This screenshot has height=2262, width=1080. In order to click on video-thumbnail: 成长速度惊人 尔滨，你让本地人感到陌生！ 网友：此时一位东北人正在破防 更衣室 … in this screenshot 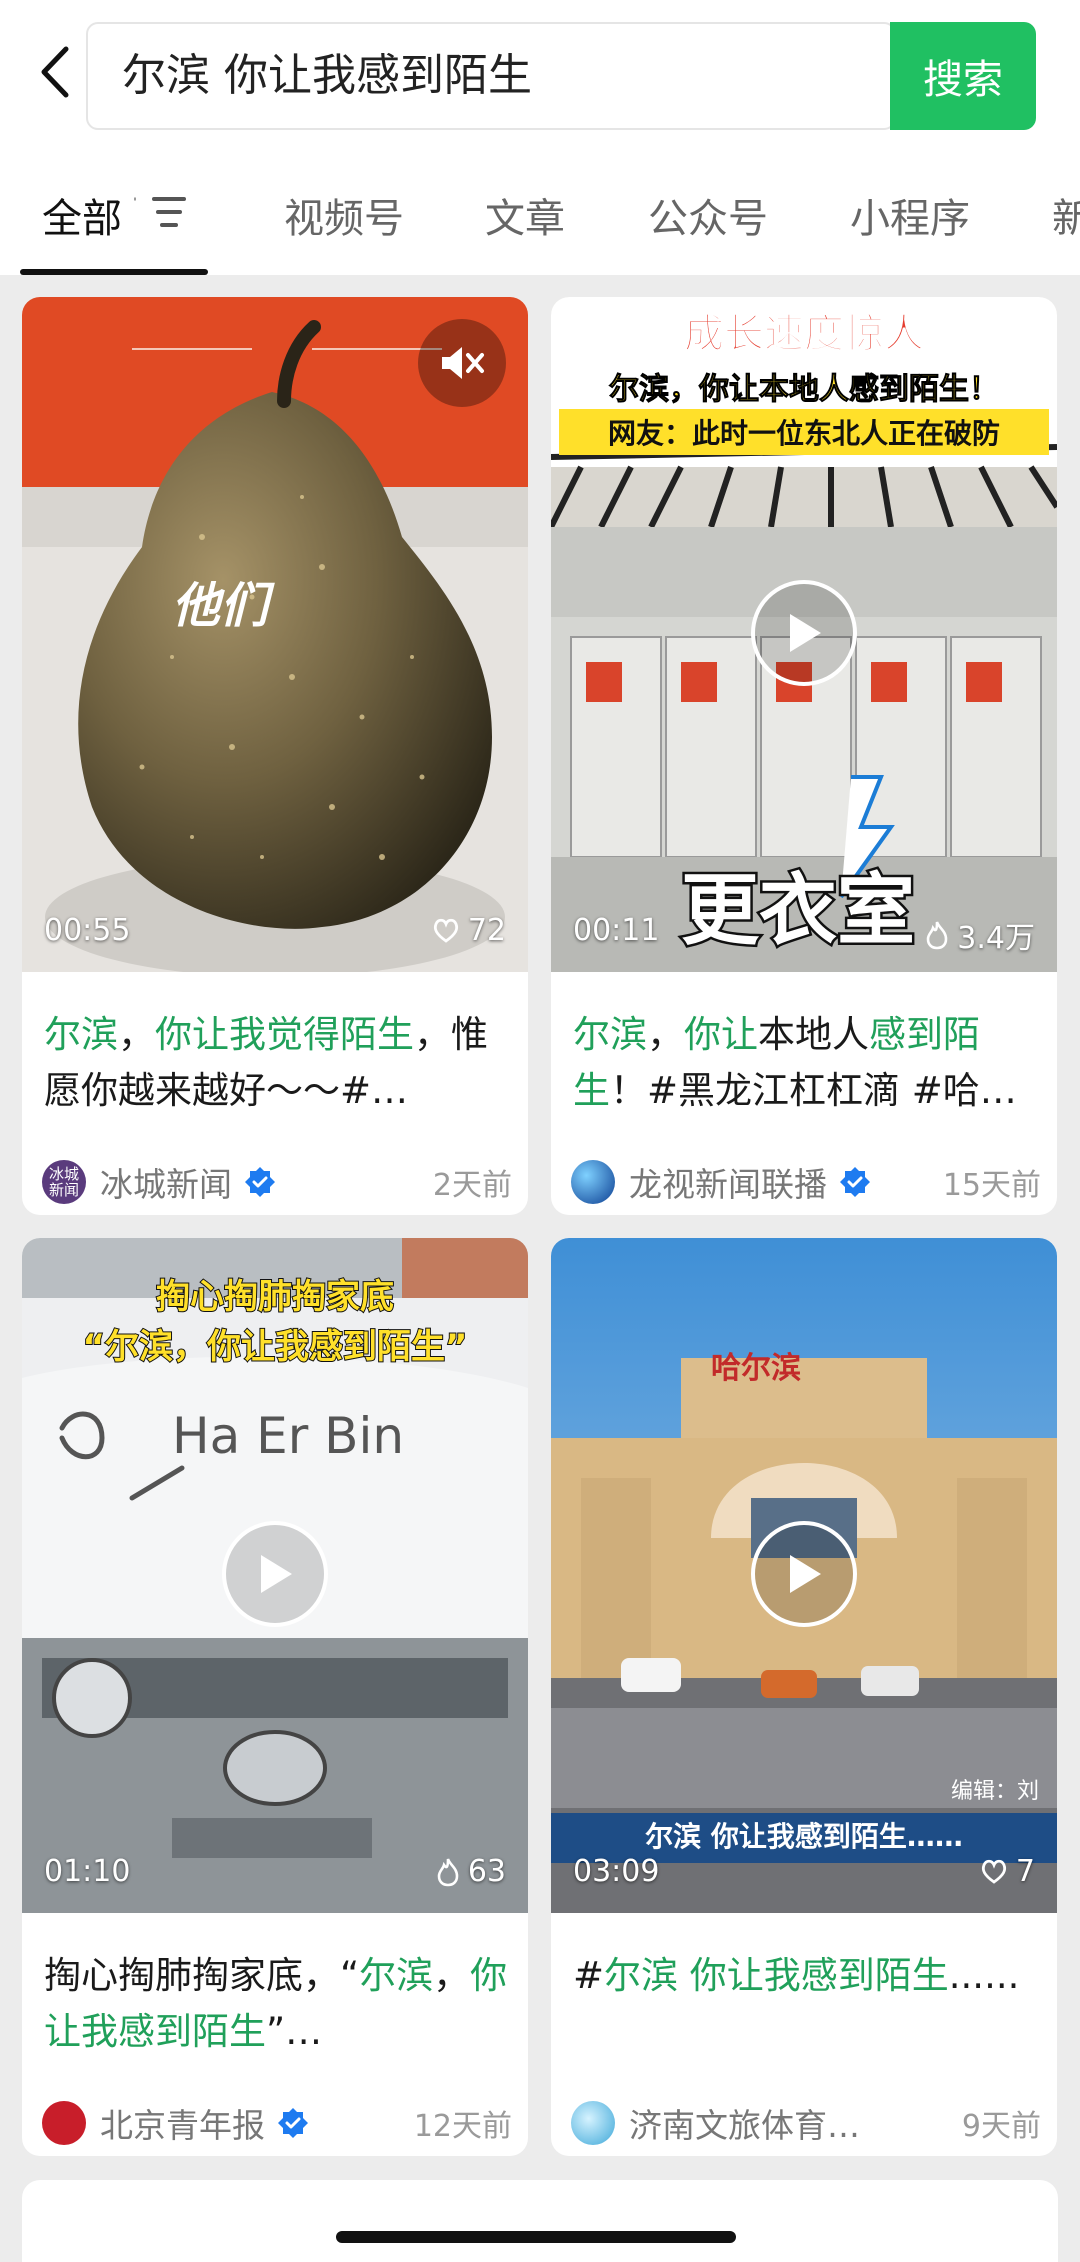, I will do `click(804, 634)`.